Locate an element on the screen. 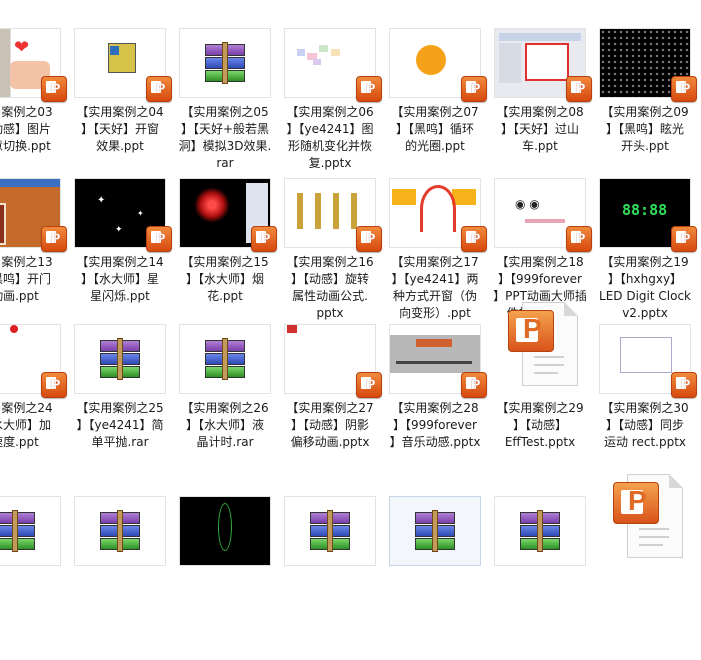 Image resolution: width=701 pixels, height=660 pixels. file-name: 【实用案例之26 】【水大师】液 晶计时.rar is located at coordinates (225, 425).